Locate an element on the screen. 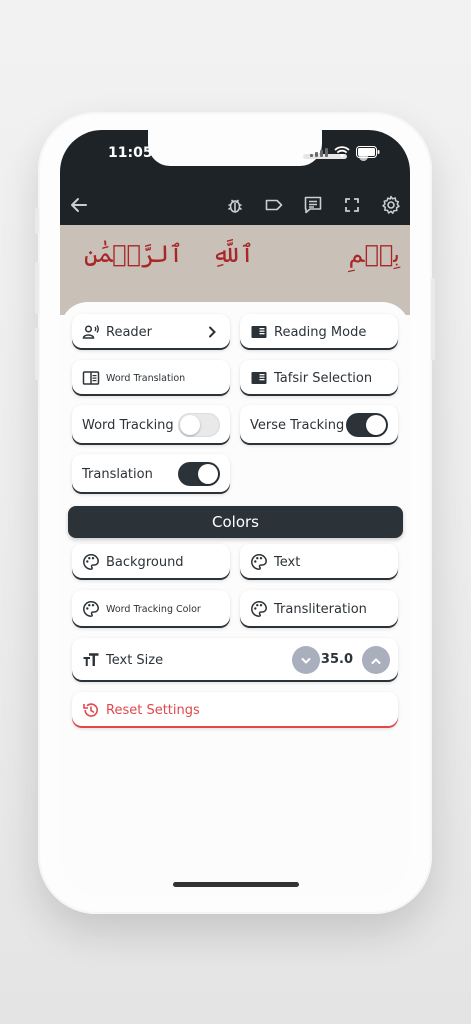 This screenshot has width=471, height=1024. status-time: 11:05 is located at coordinates (130, 153).